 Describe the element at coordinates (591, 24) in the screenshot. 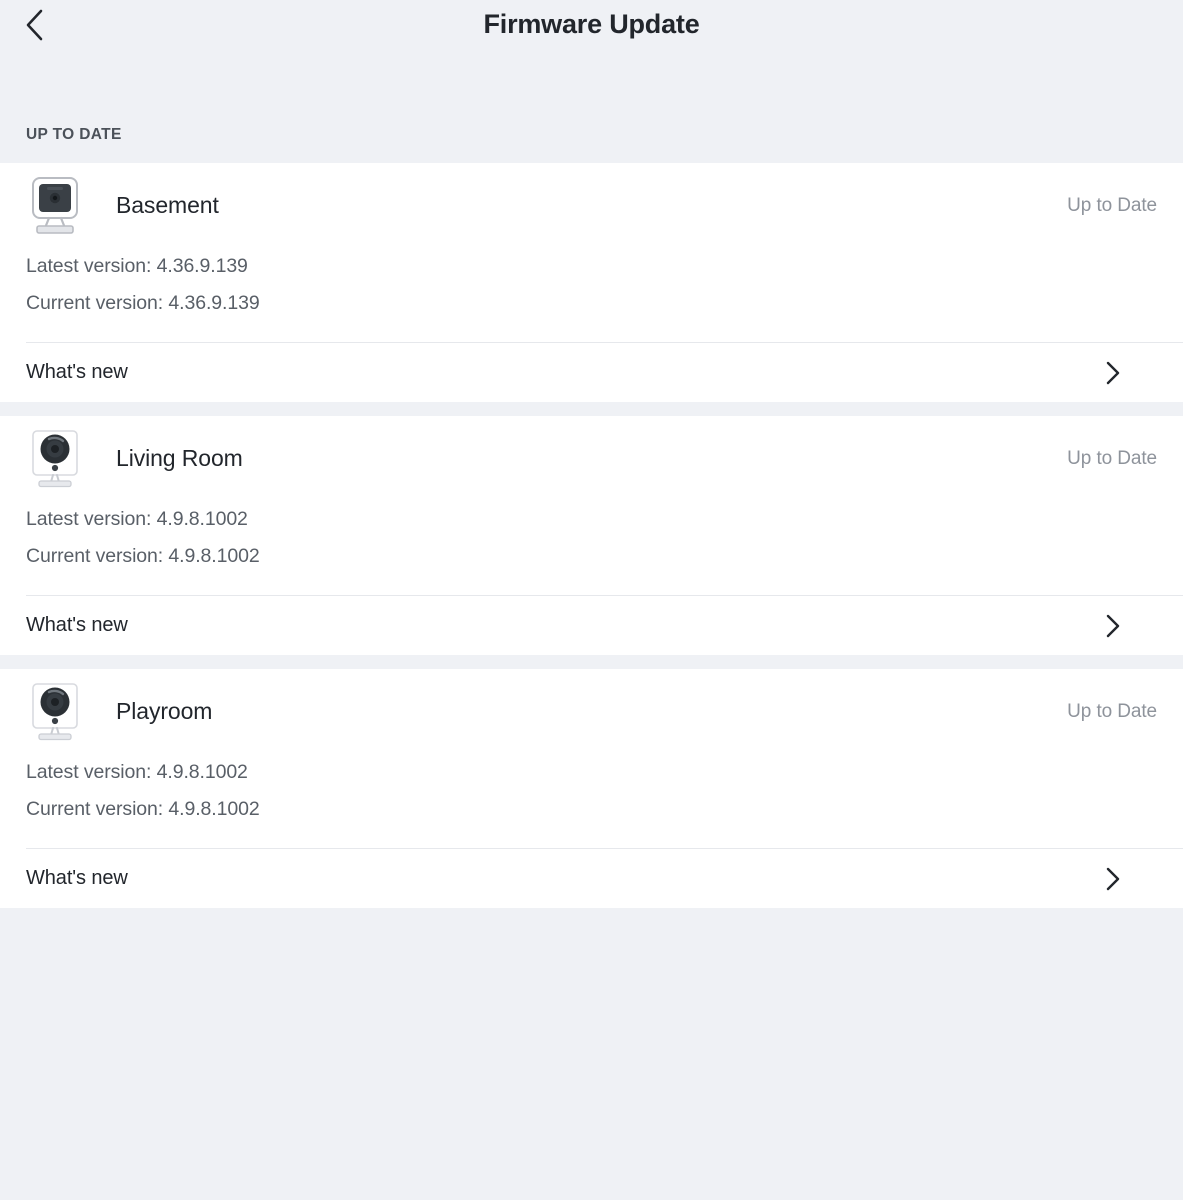

I see `page-title: Firmware Update` at that location.